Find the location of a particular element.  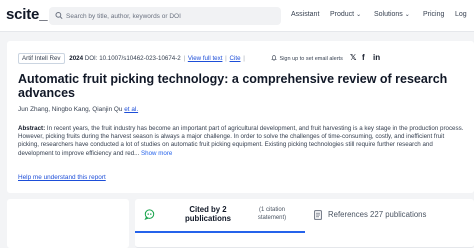

help-understand-link: Help me understand this report is located at coordinates (62, 177).